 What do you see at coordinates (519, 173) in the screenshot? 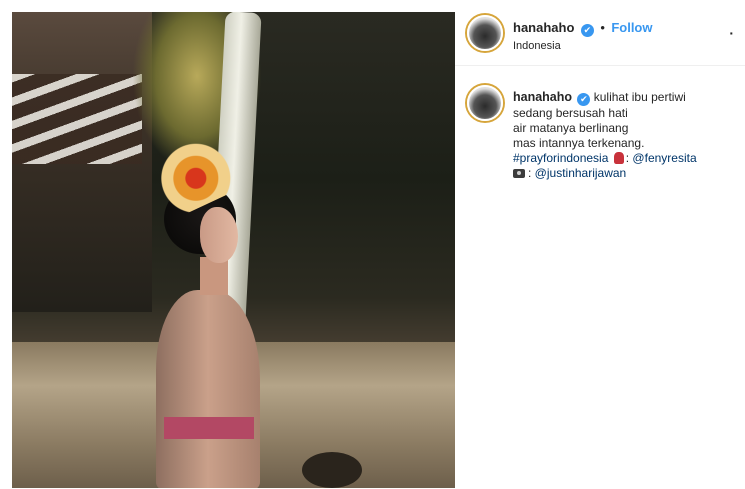
I see `camera-emoji-icon` at bounding box center [519, 173].